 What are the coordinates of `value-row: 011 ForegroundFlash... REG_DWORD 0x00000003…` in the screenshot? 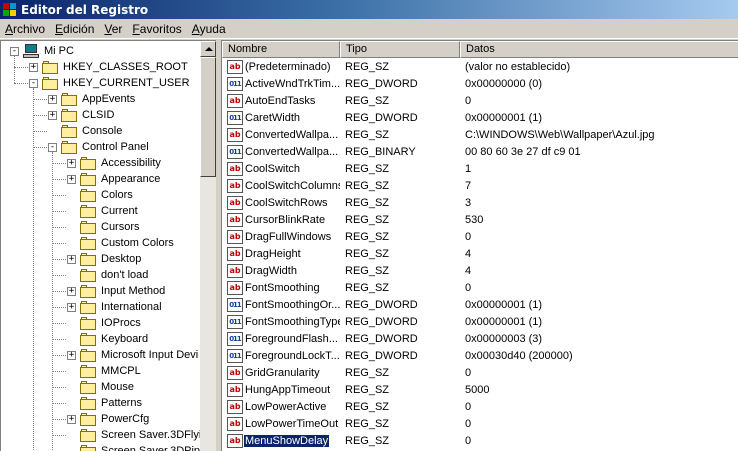 It's located at (480, 338).